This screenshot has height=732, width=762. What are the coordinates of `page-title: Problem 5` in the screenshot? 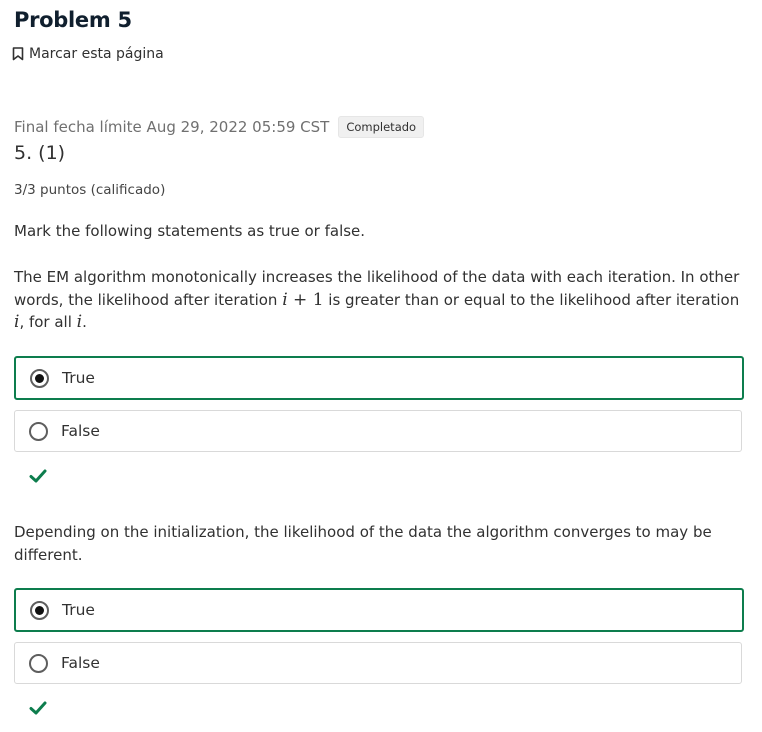 It's located at (73, 20).